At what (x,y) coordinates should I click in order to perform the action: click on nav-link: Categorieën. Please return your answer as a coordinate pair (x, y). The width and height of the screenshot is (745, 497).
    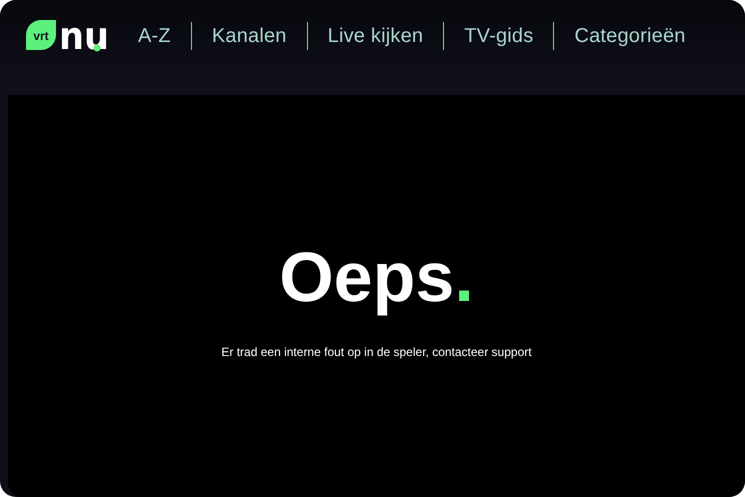
    Looking at the image, I should click on (630, 36).